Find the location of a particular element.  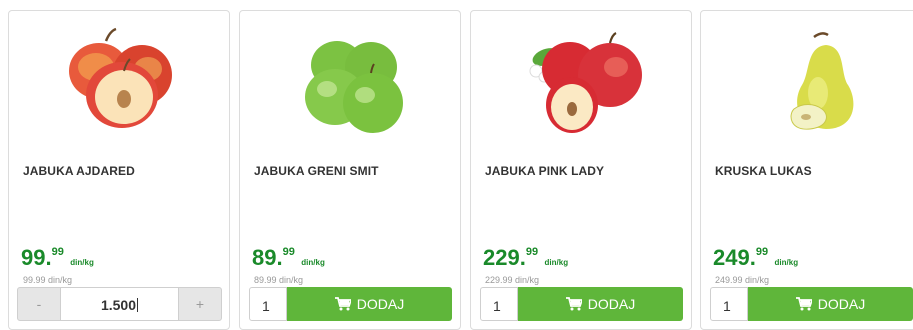

old-price: 89.99 din/kg is located at coordinates (279, 280).